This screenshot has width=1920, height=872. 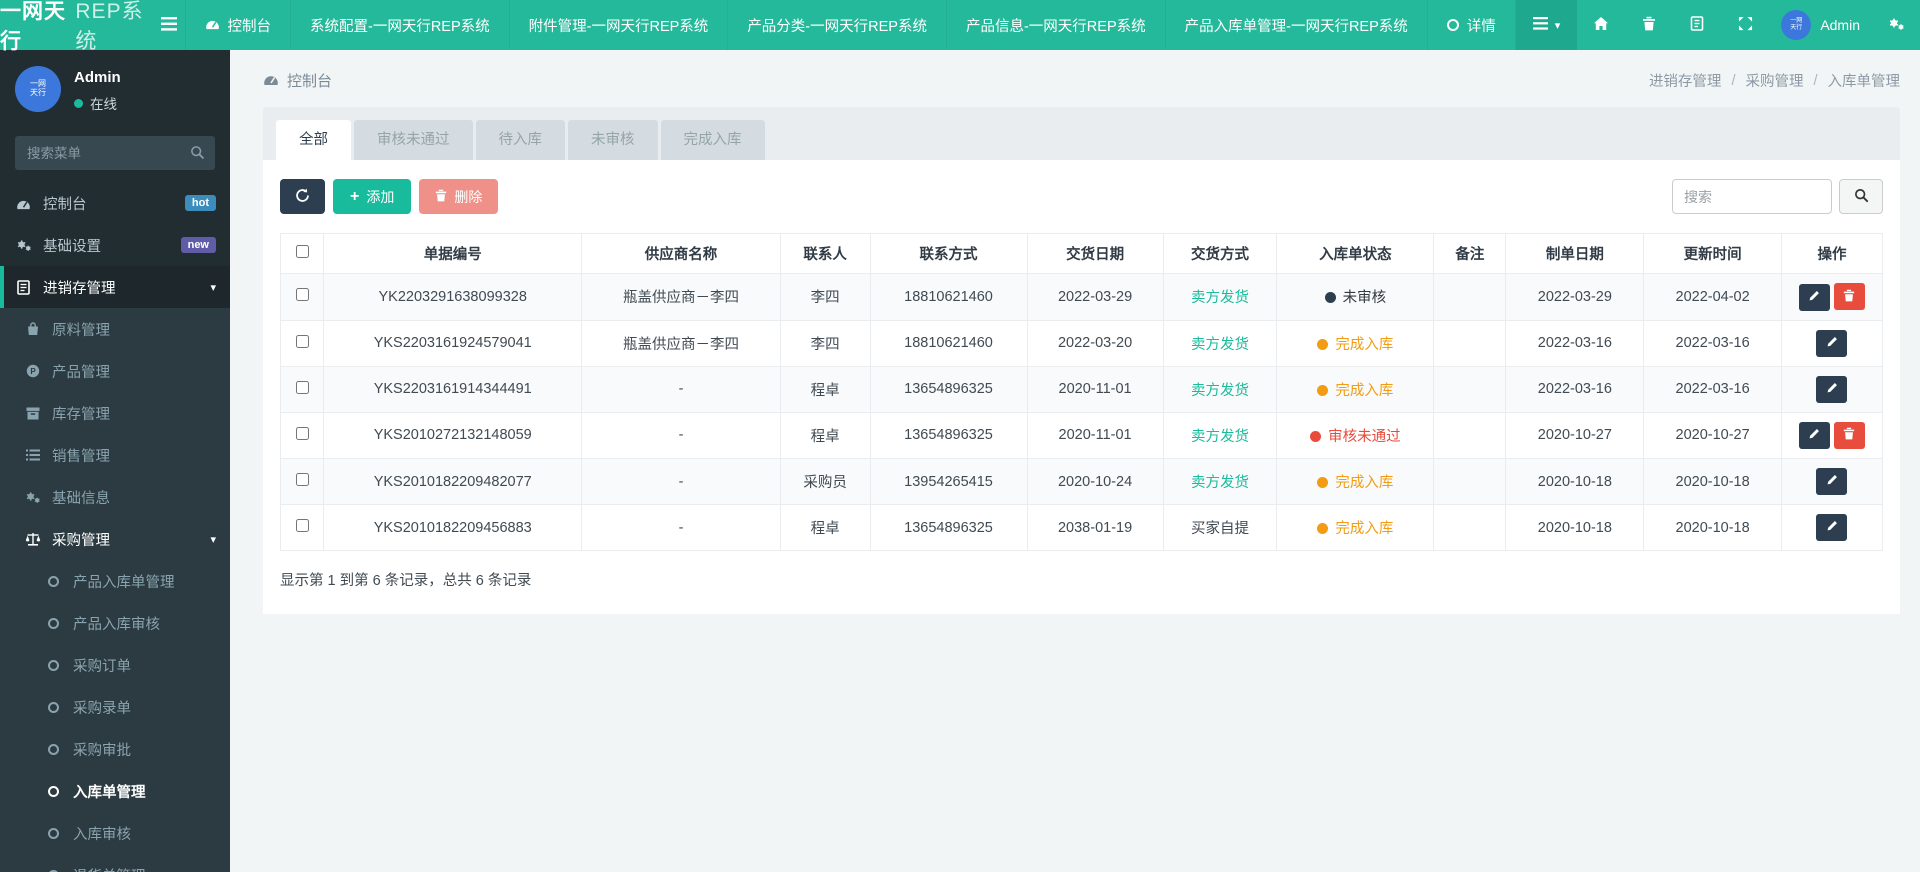 What do you see at coordinates (33, 26) in the screenshot?
I see `brand-bold: 一网天行` at bounding box center [33, 26].